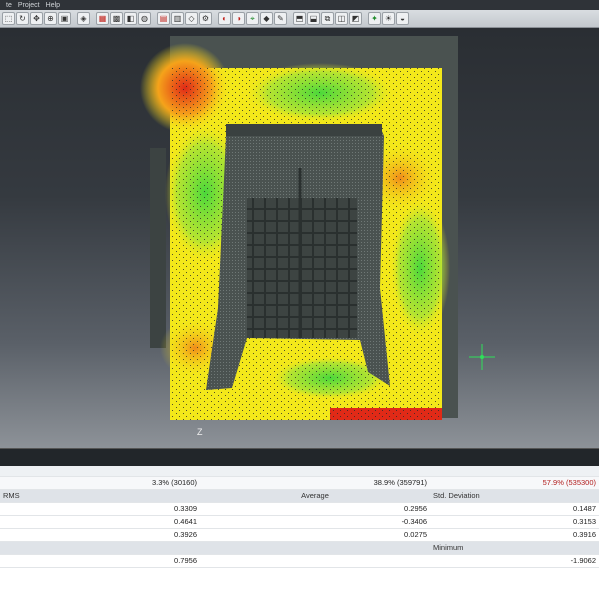 Image resolution: width=599 pixels, height=599 pixels. Describe the element at coordinates (327, 18) in the screenshot. I see `box-icon: ⧉` at that location.